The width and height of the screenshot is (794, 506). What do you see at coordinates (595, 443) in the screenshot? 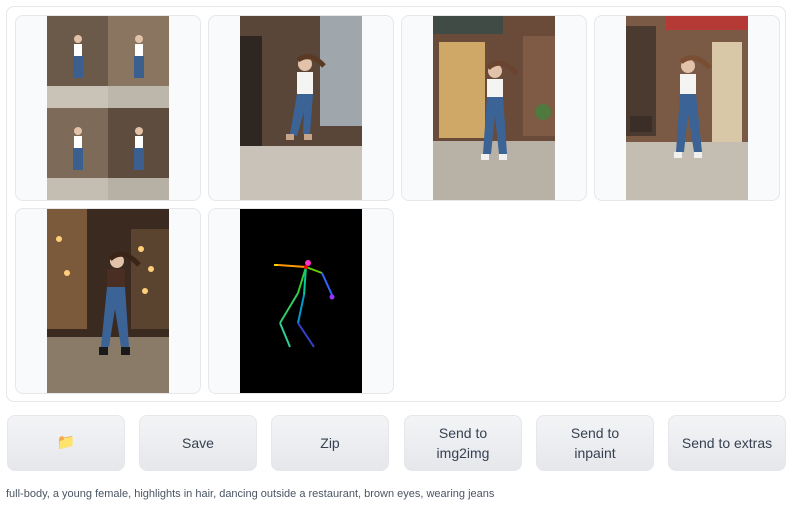
I see `send-to-inpaint-button: Send to inpaint` at bounding box center [595, 443].